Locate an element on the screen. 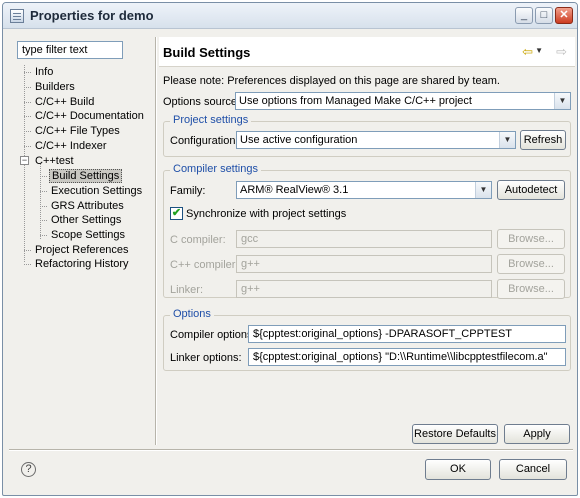 The height and width of the screenshot is (498, 580). tree-item-info: Info is located at coordinates (44, 72).